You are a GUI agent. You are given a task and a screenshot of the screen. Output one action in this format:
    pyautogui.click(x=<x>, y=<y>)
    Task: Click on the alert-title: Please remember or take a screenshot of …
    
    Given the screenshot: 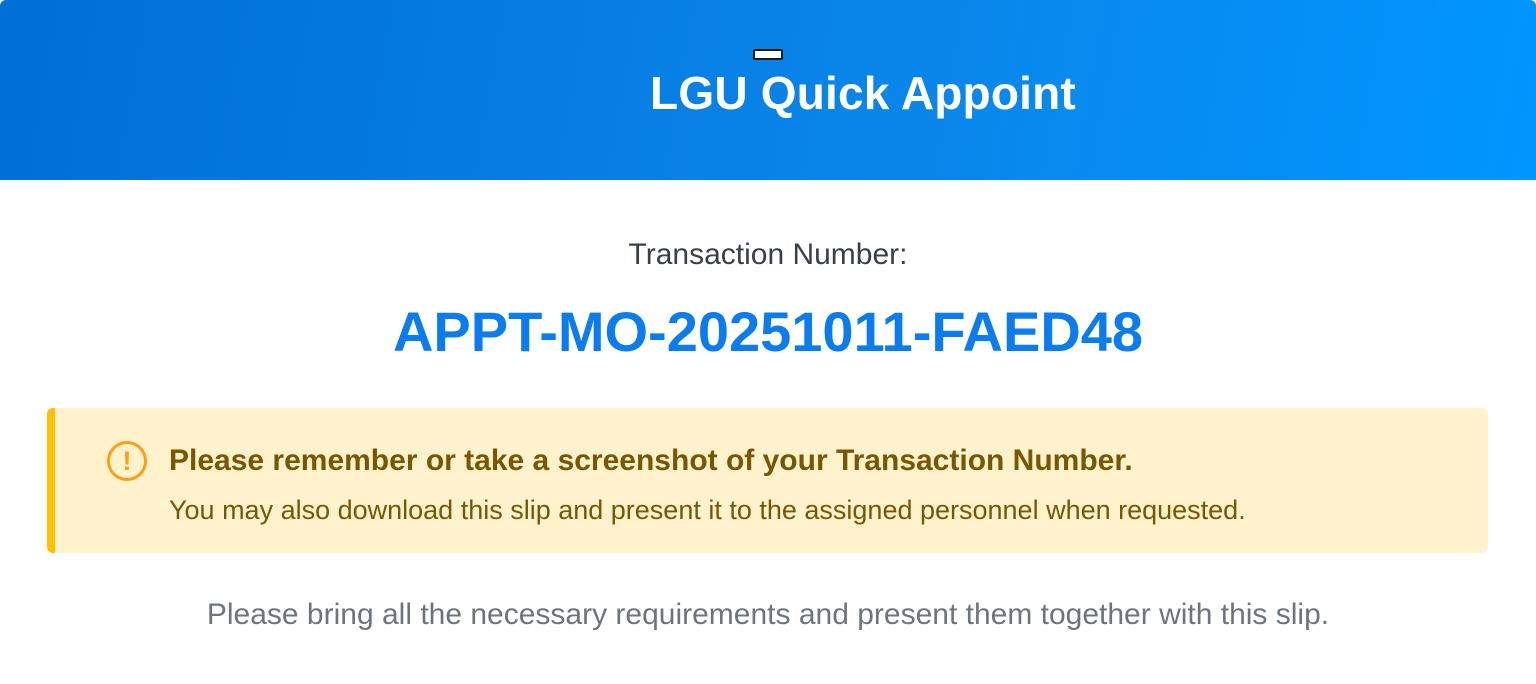 What is the action you would take?
    pyautogui.click(x=651, y=460)
    